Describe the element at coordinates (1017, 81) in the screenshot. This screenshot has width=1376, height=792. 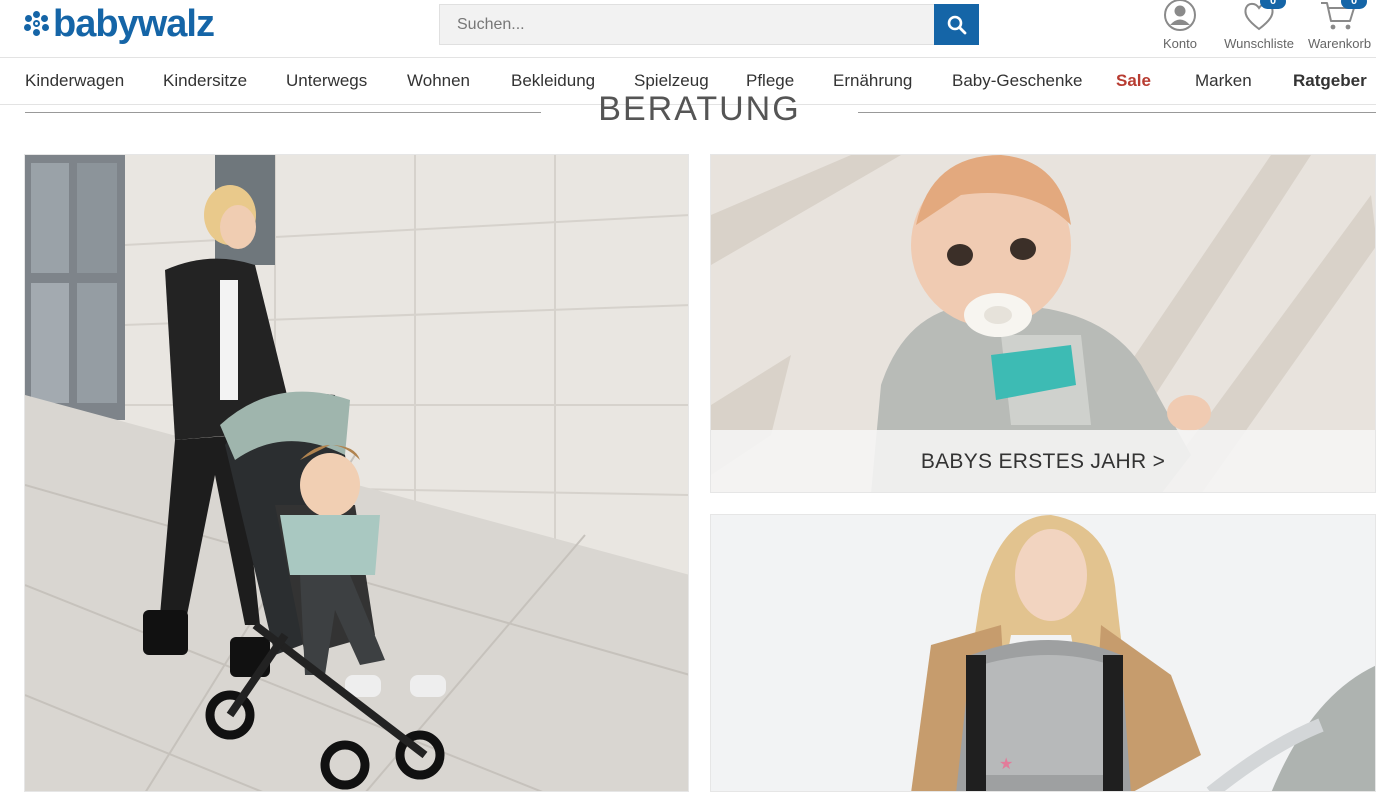
I see `nav-item-baby-geschenke: Baby-Geschenke` at that location.